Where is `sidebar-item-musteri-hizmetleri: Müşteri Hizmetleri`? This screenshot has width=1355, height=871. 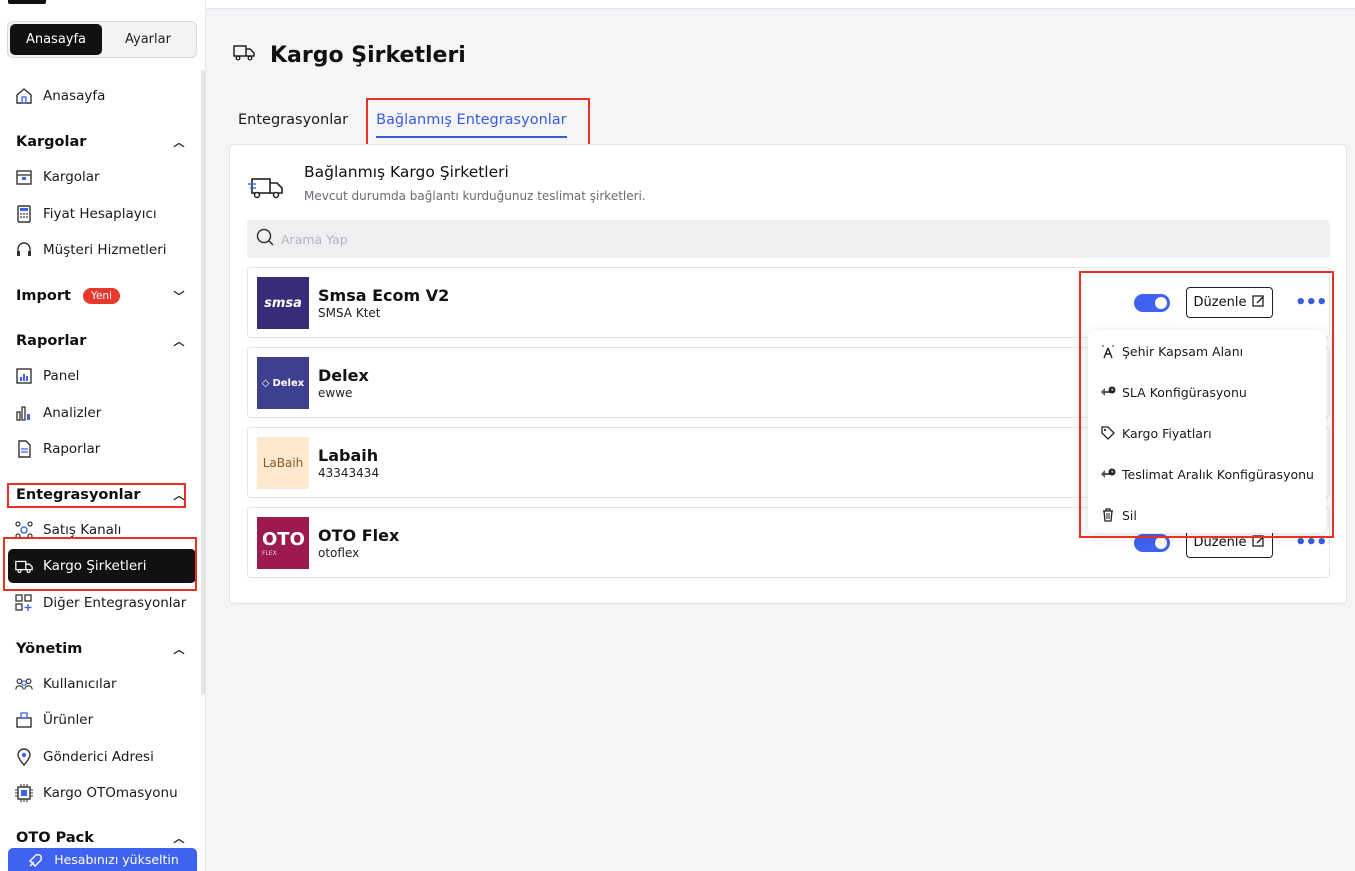 sidebar-item-musteri-hizmetleri: Müşteri Hizmetleri is located at coordinates (102, 250).